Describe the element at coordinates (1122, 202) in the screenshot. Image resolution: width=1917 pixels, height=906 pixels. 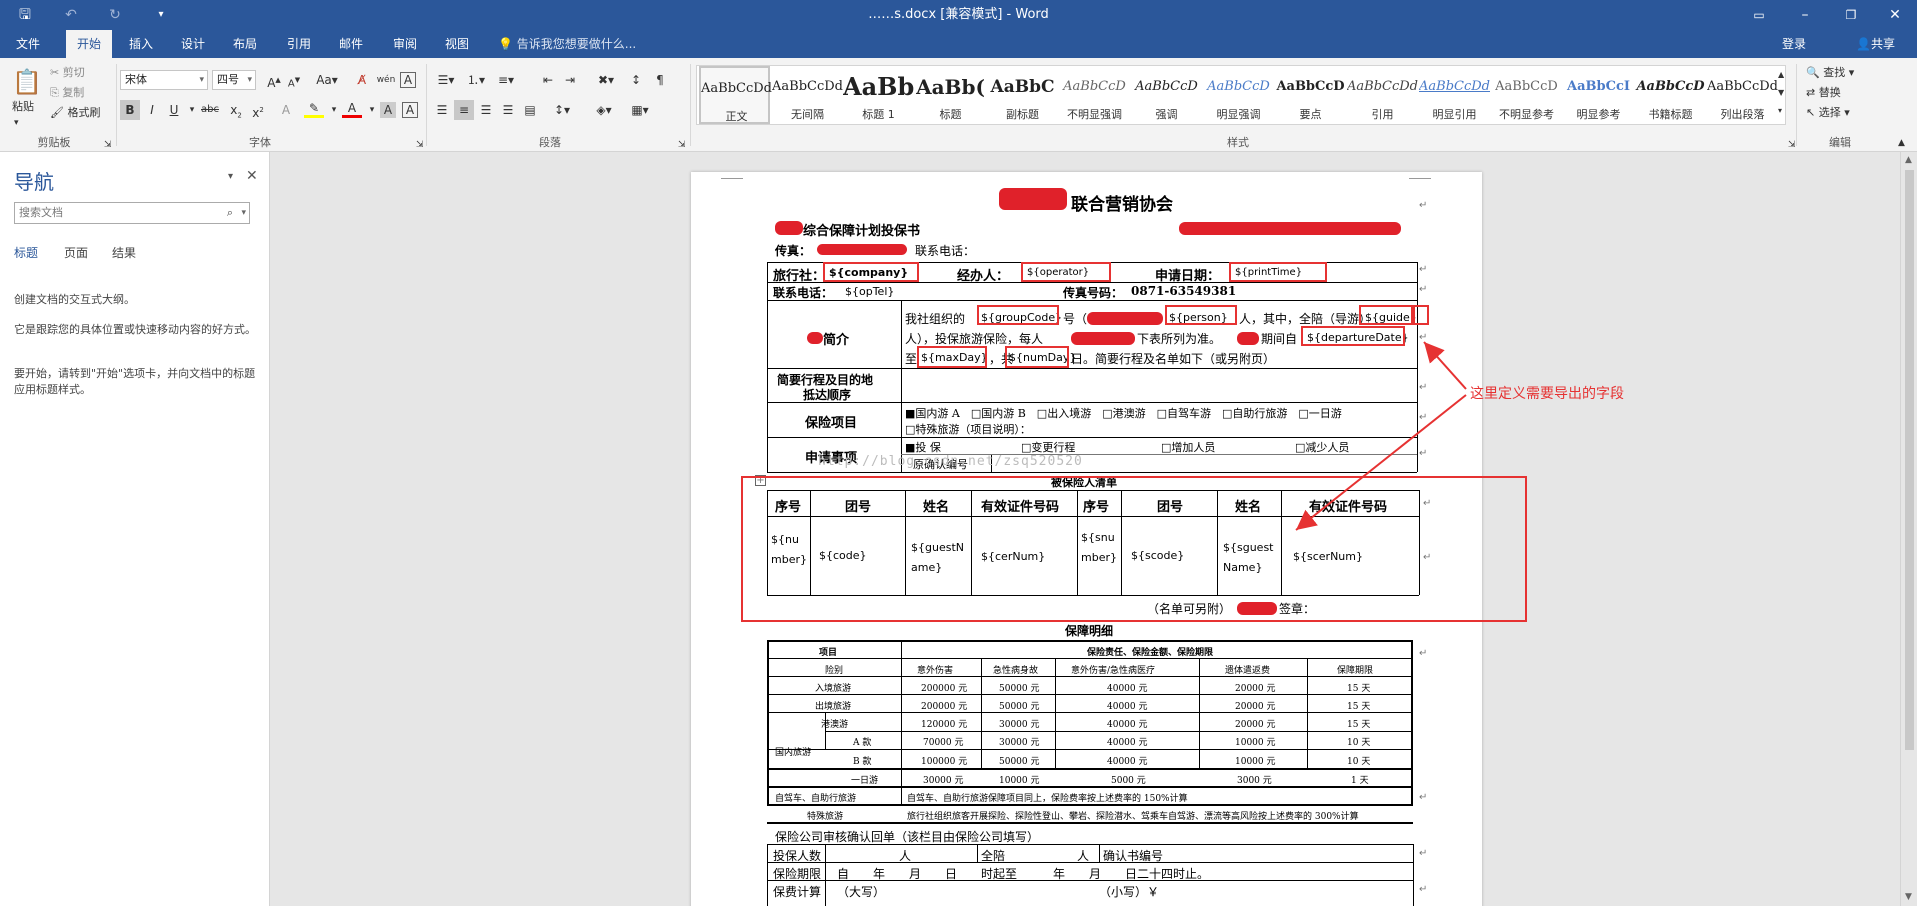
I see `doc-title: 联合营销协会` at that location.